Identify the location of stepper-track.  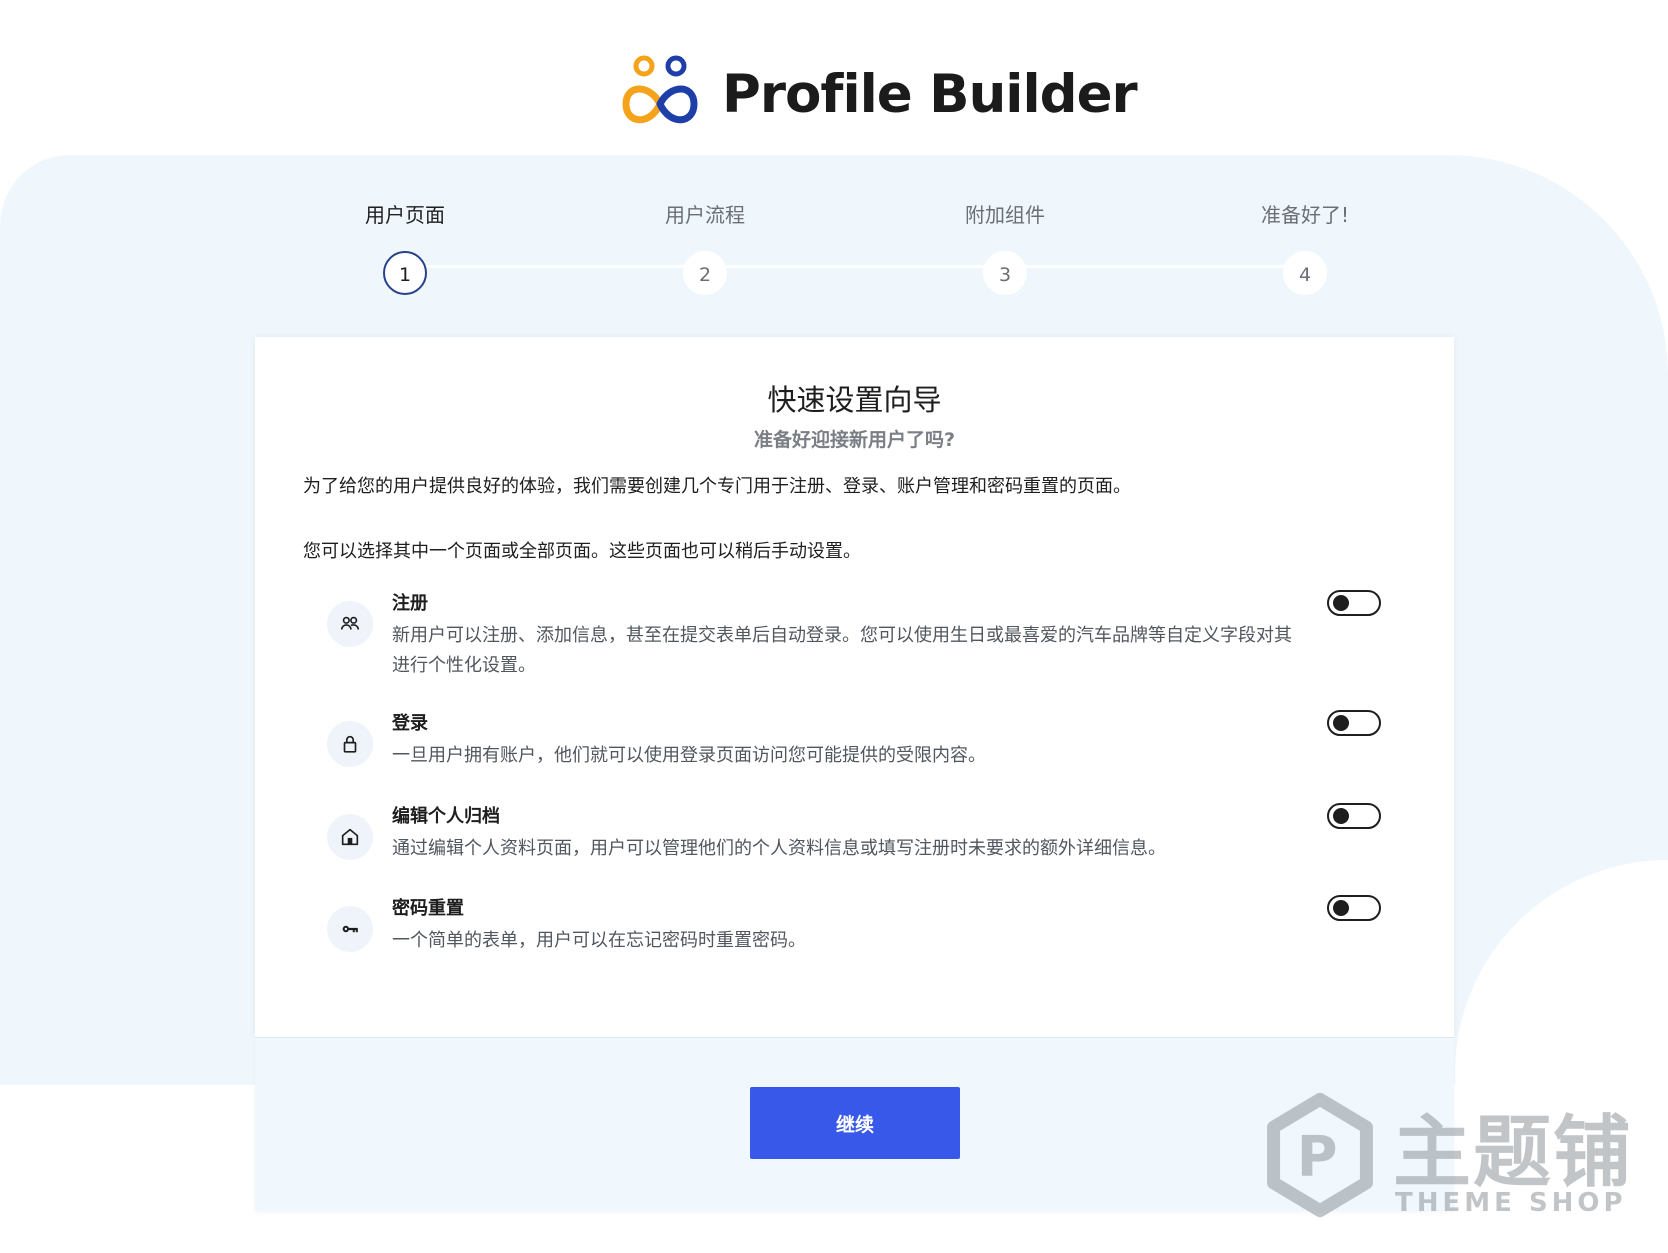
(855, 266).